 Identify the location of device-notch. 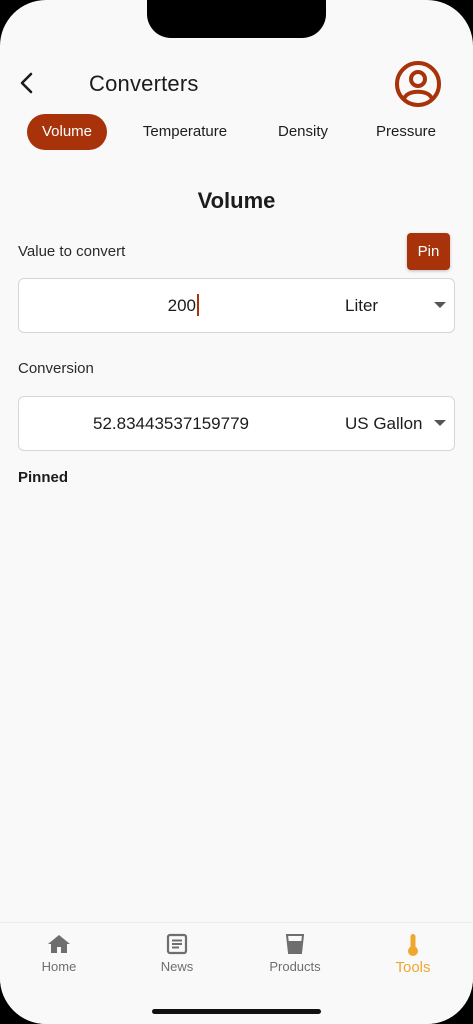
(236, 19).